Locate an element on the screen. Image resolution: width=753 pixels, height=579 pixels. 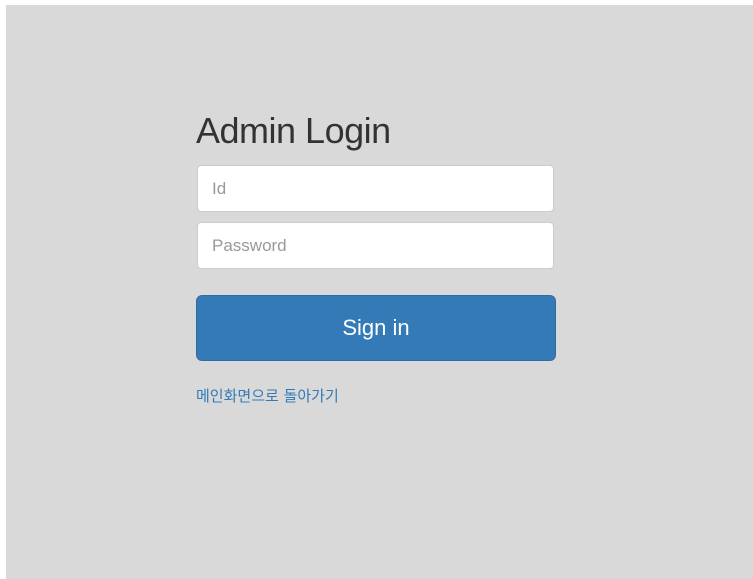
back-to-main-link: 메인화면으로 돌아가기 is located at coordinates (267, 395).